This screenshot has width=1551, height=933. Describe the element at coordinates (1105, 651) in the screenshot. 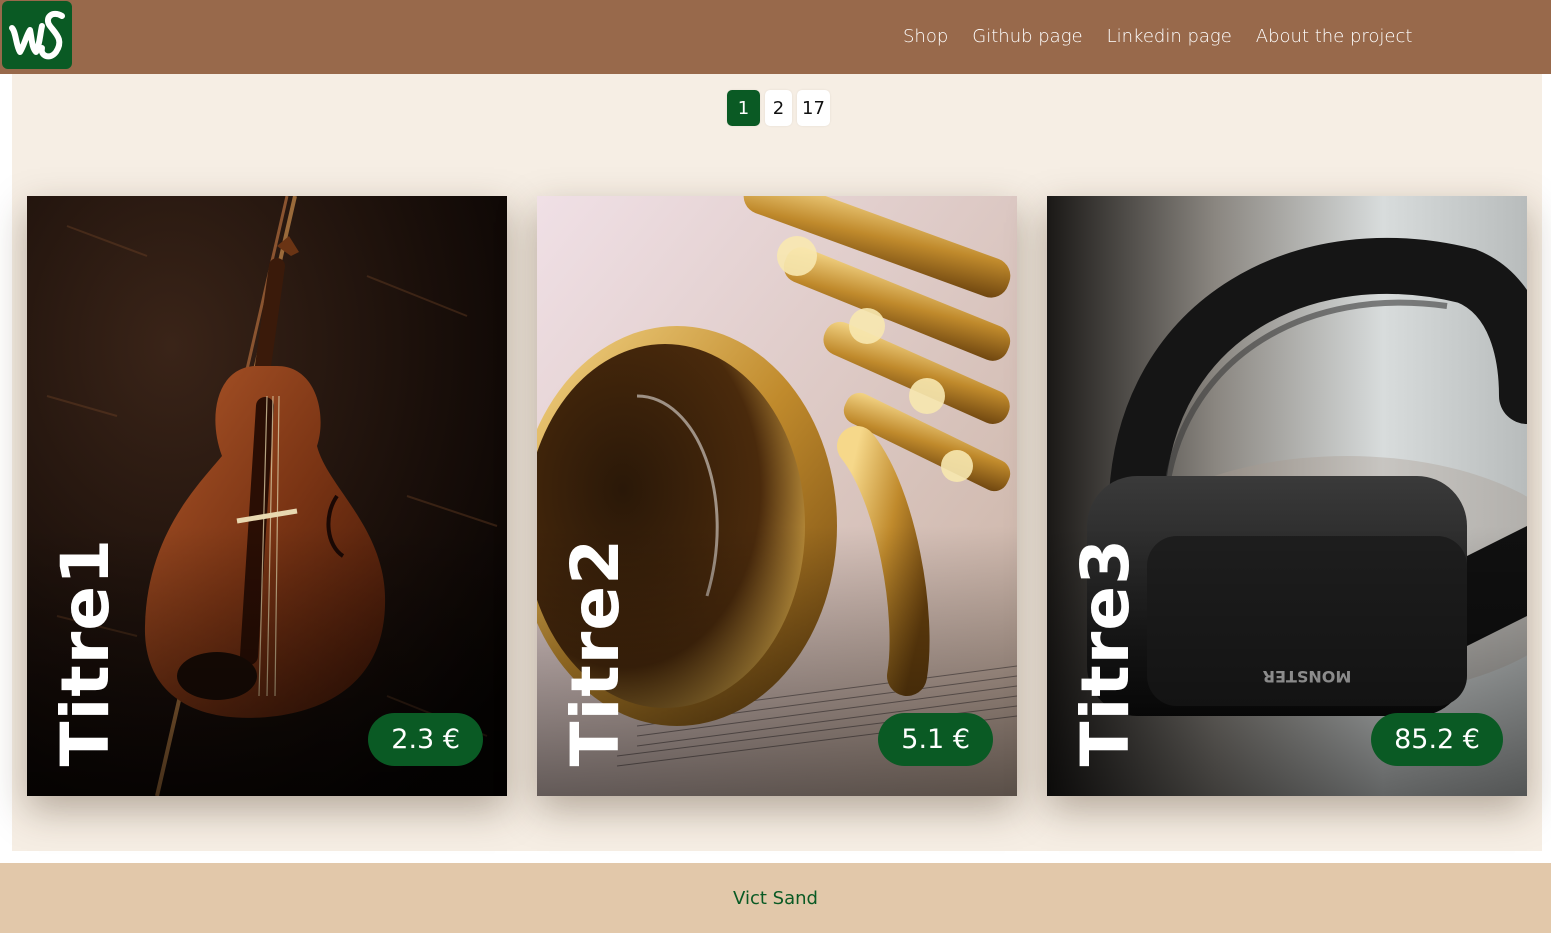

I see `product-title: Titre3` at that location.